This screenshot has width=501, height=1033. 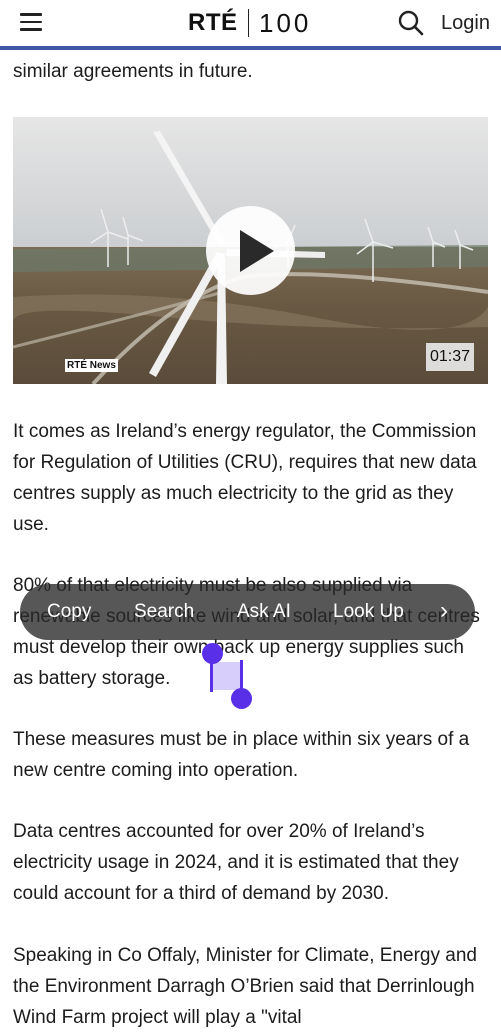 What do you see at coordinates (31, 22) in the screenshot?
I see `hamburger-menu-icon` at bounding box center [31, 22].